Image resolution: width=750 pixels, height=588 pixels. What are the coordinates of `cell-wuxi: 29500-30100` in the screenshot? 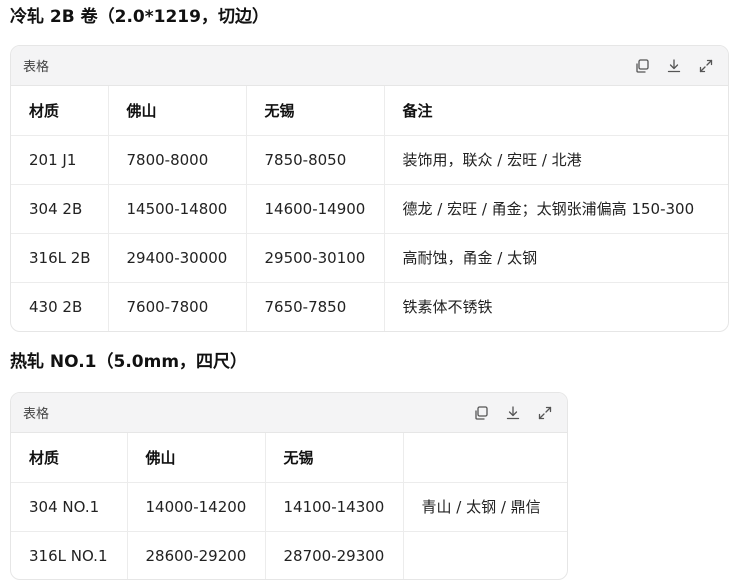 It's located at (315, 258).